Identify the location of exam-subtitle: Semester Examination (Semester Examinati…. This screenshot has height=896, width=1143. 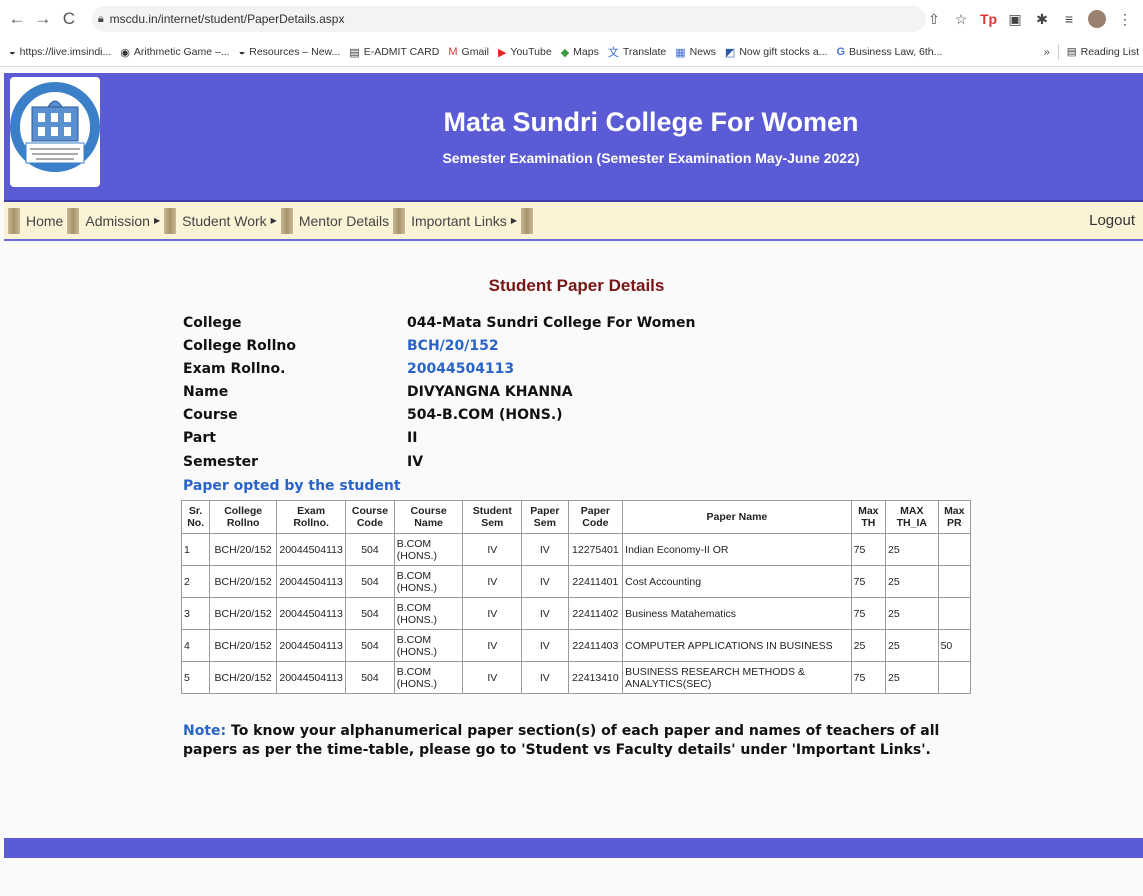
(651, 158).